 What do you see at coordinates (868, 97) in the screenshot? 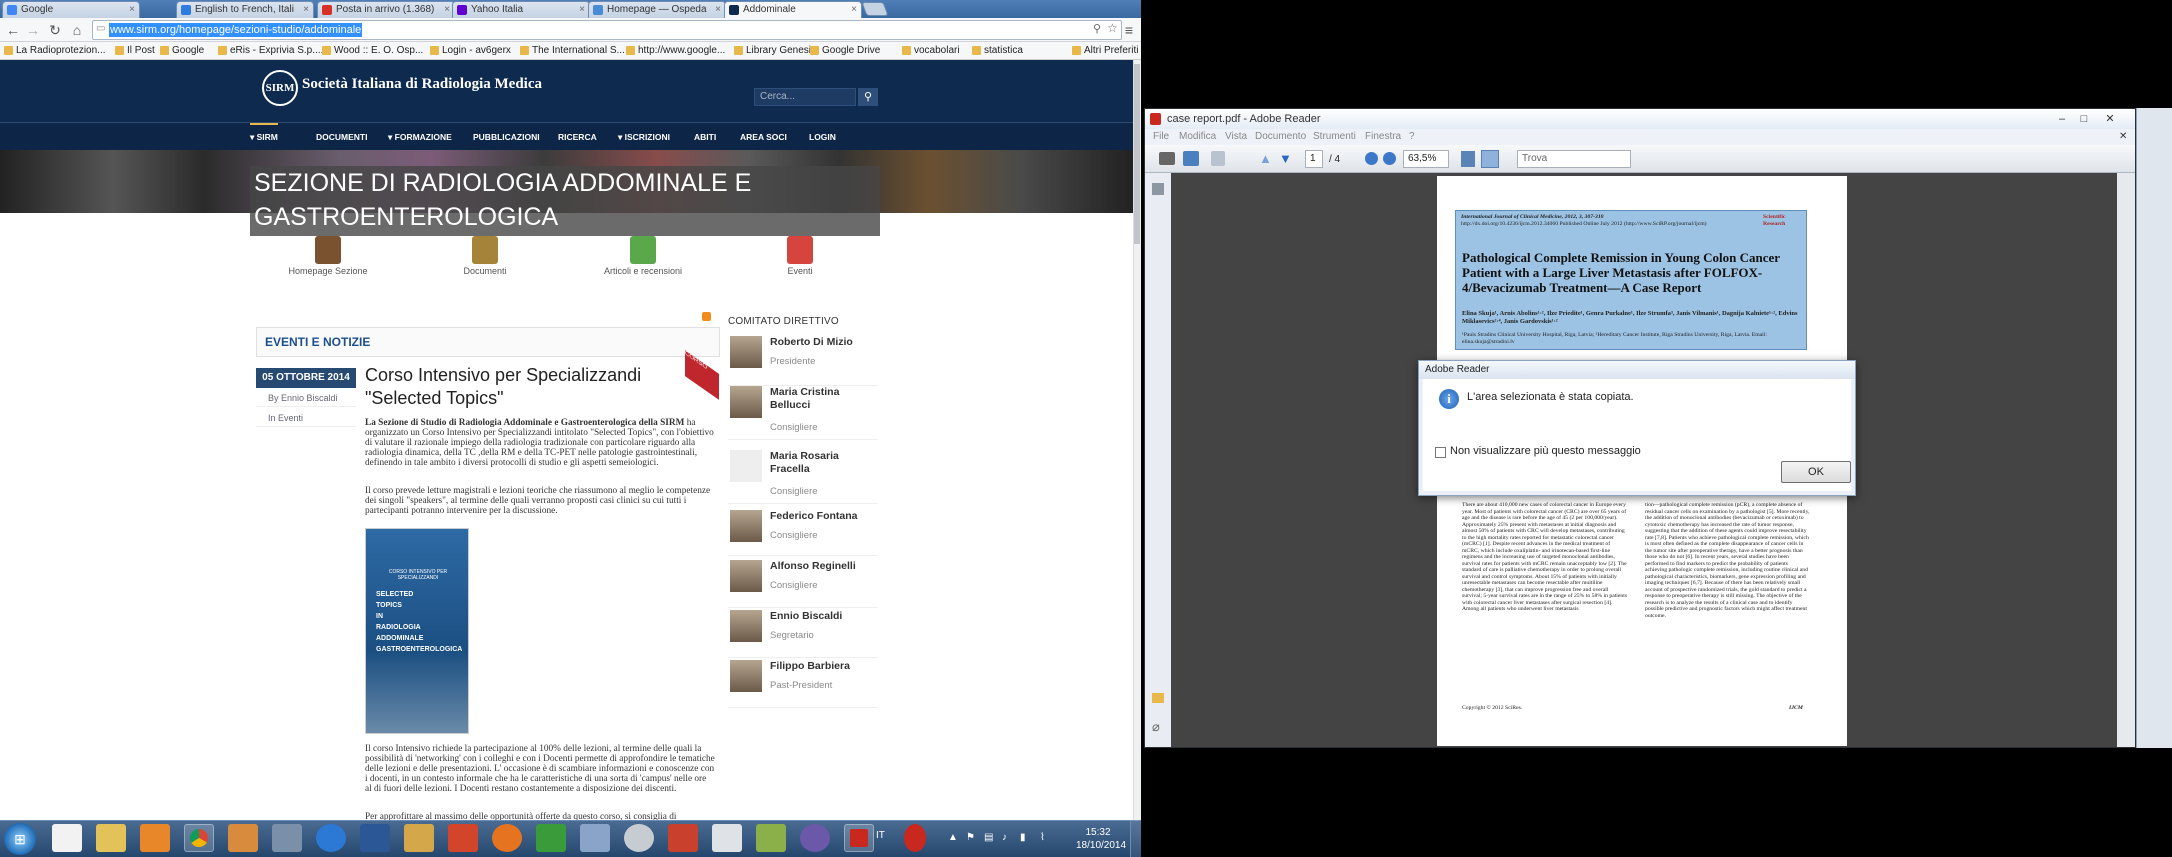
I see `site-search-button: ⚲` at bounding box center [868, 97].